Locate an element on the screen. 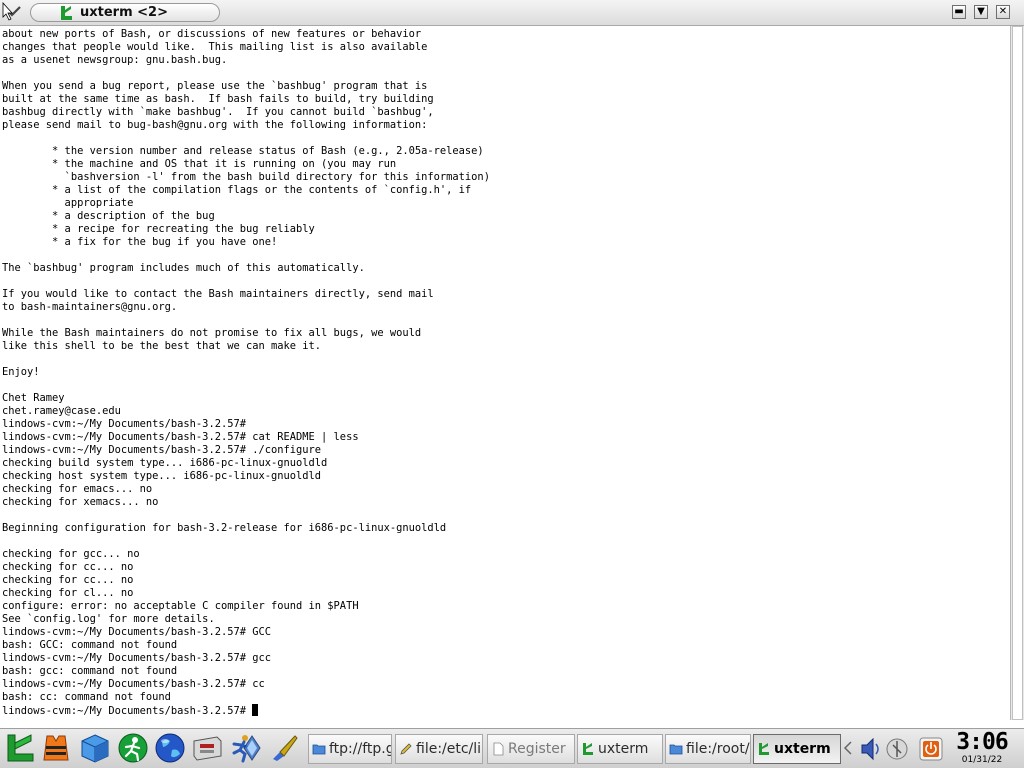 The width and height of the screenshot is (1024, 768). terminal-line: checking for gcc... no is located at coordinates (71, 554).